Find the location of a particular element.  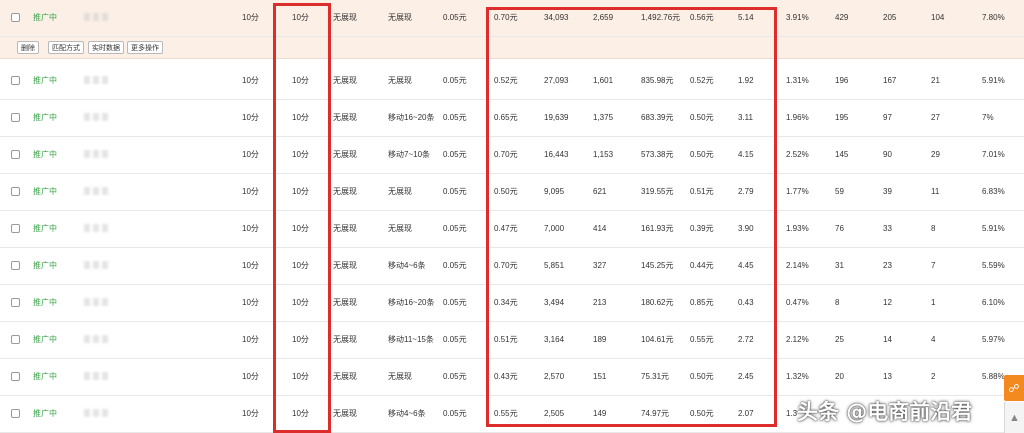

metric-14-cell: 205 is located at coordinates (890, 17).